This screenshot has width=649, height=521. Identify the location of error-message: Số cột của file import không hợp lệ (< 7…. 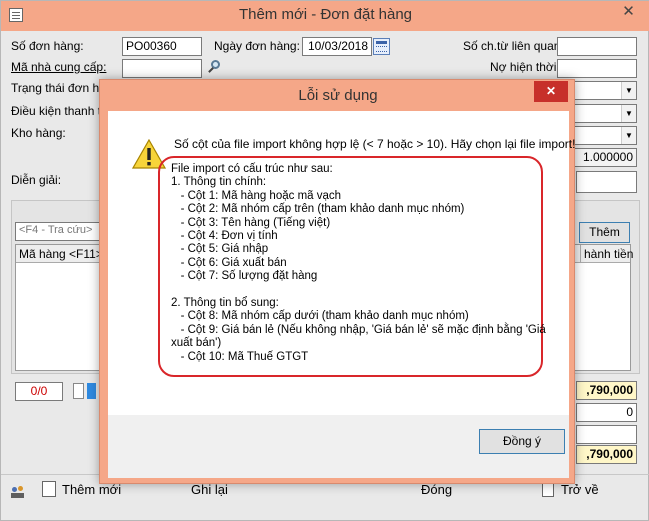
(375, 144).